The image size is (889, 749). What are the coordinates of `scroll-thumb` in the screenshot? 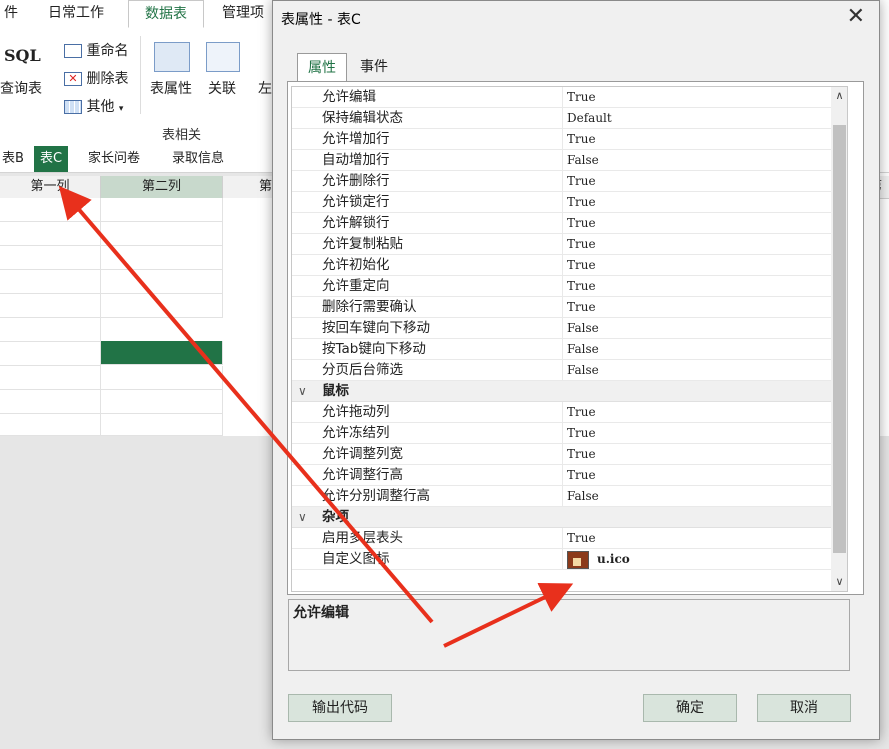 It's located at (839, 339).